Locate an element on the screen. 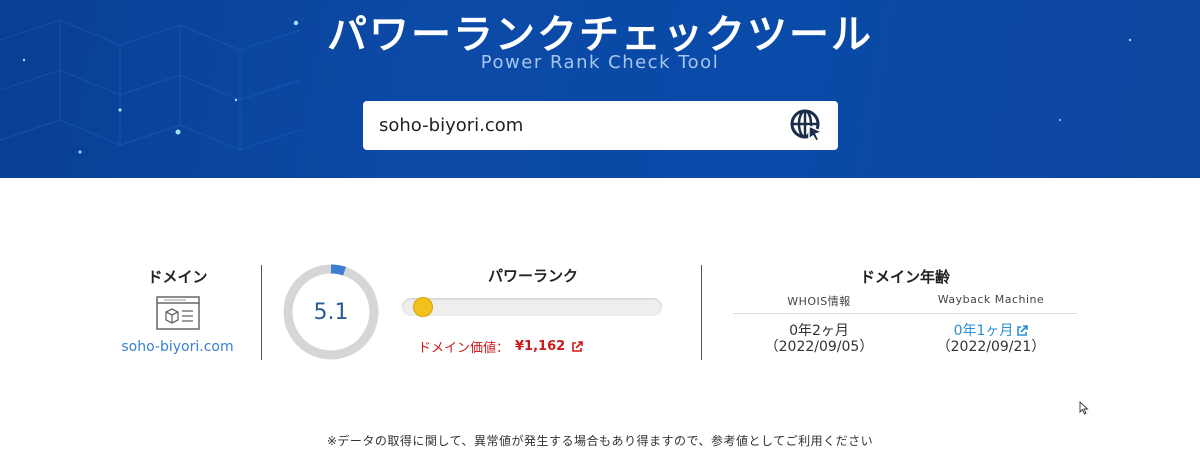 The image size is (1200, 468). globe-cursor-icon is located at coordinates (807, 125).